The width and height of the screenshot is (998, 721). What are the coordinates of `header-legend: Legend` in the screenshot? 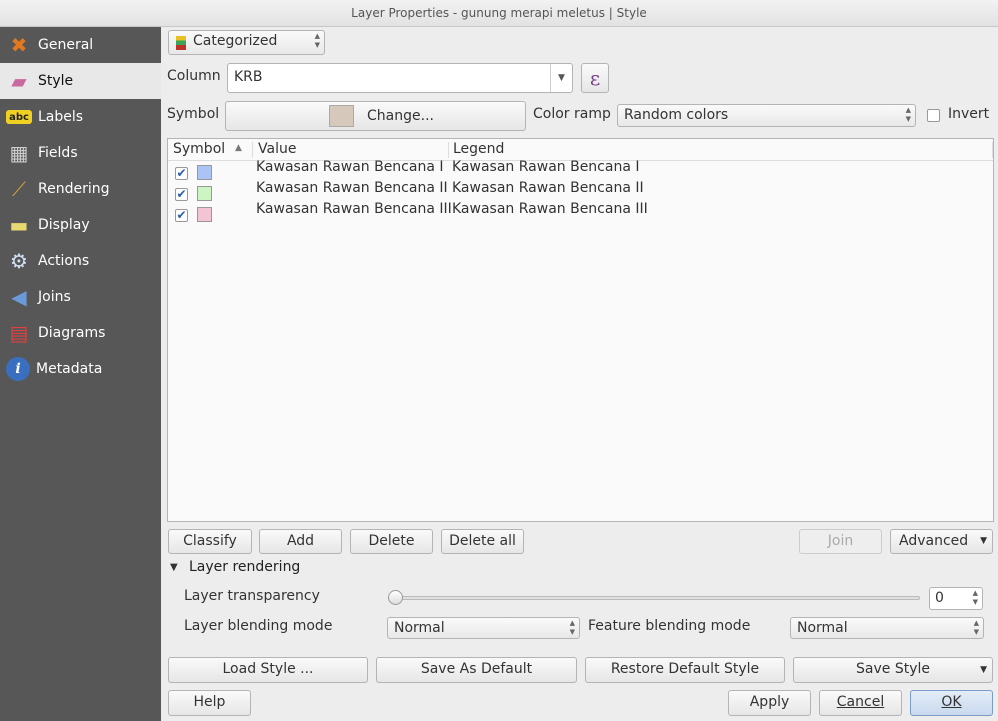 It's located at (478, 149).